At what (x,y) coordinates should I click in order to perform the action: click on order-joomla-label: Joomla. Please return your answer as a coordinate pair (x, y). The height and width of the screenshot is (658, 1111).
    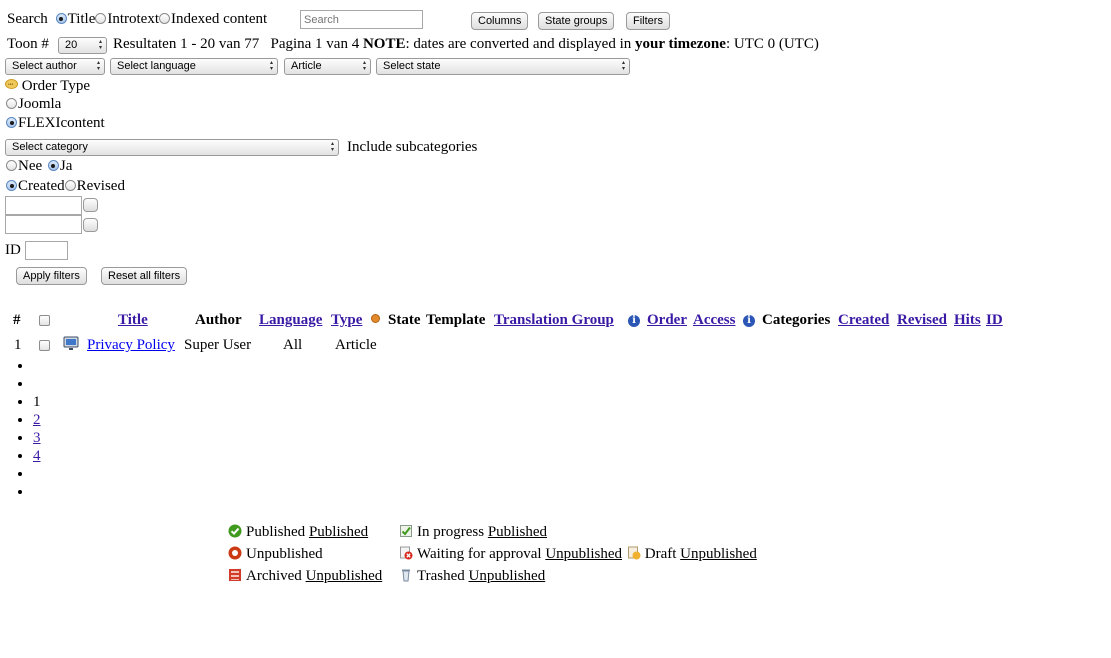
    Looking at the image, I should click on (40, 104).